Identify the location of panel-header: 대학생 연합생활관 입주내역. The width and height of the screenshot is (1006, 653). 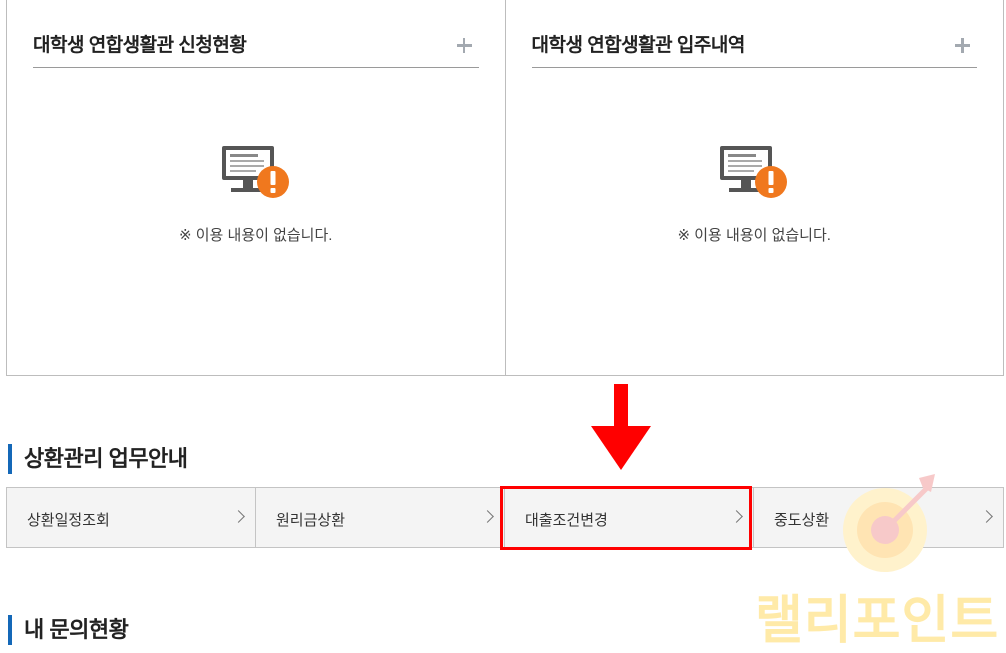
(754, 49).